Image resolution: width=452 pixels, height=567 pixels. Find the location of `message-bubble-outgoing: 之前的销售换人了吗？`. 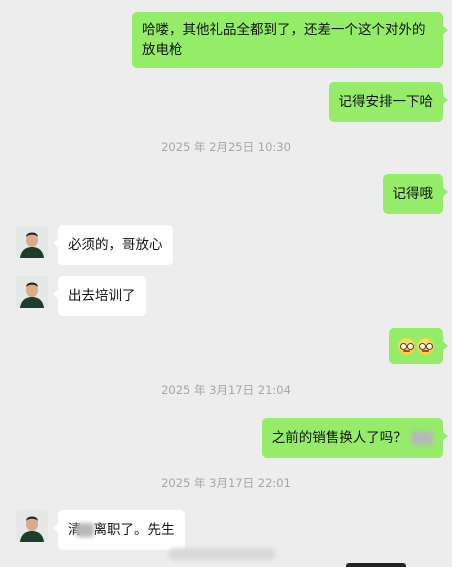

message-bubble-outgoing: 之前的销售换人了吗？ is located at coordinates (355, 438).